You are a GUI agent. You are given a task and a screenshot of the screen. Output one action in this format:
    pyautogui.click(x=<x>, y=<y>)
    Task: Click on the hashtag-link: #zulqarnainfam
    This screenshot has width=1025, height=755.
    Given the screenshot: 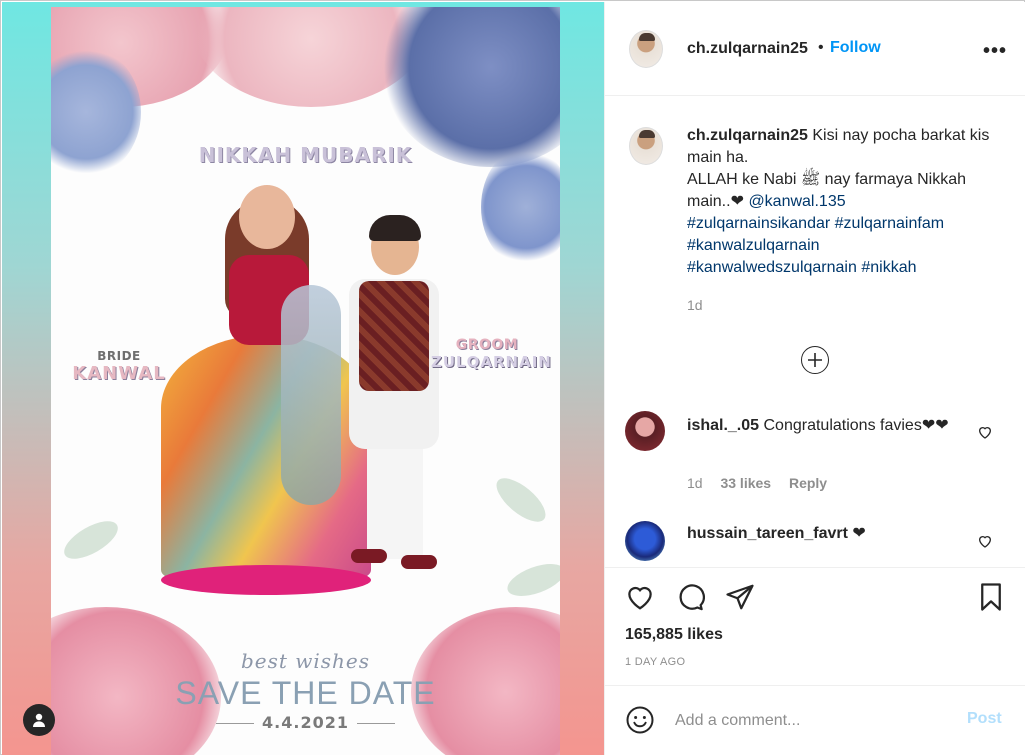 What is the action you would take?
    pyautogui.click(x=889, y=223)
    